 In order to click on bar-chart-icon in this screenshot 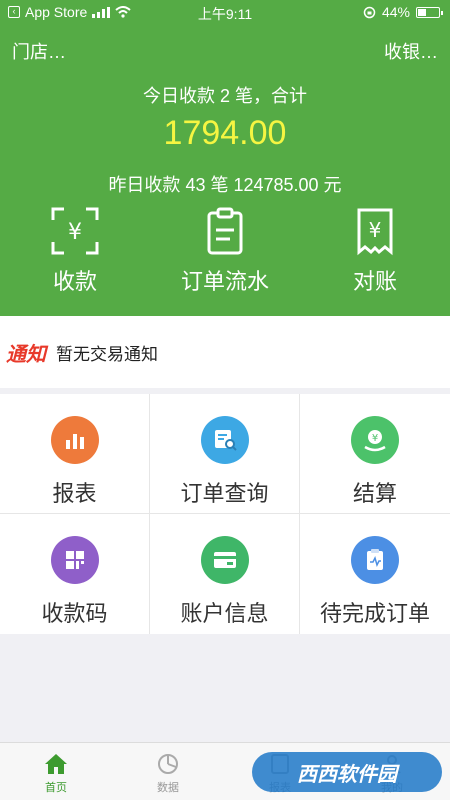, I will do `click(74, 440)`.